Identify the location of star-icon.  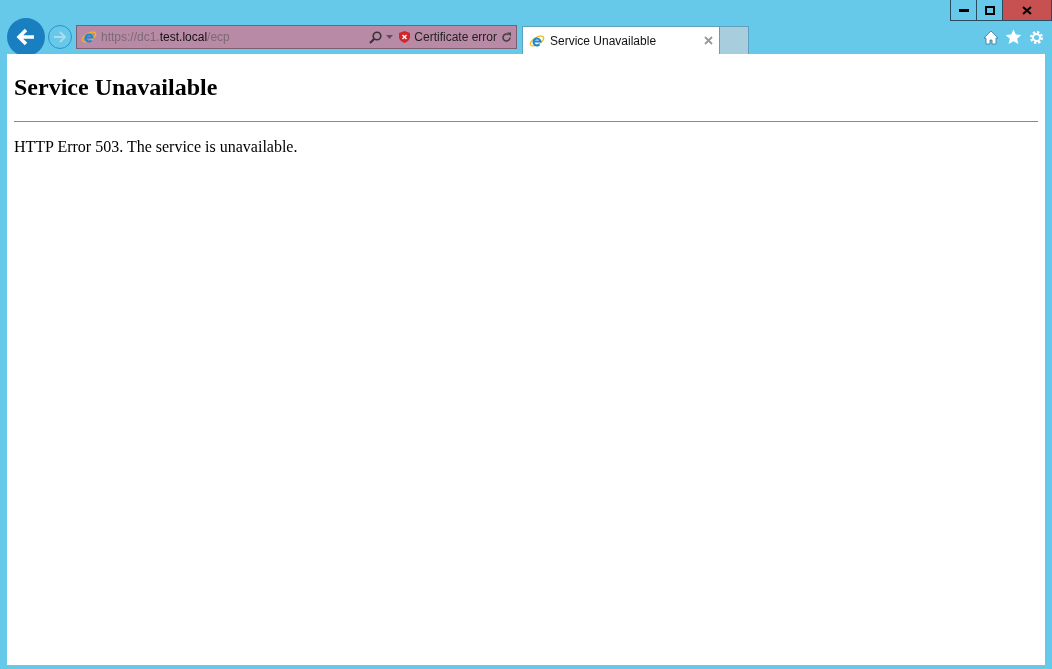
(1013, 37).